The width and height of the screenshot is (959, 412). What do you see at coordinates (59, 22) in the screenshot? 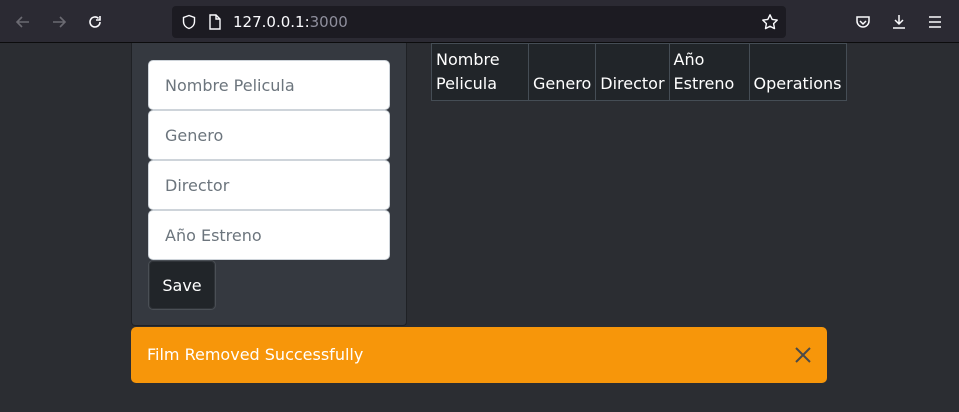
I see `forward-arrow-icon` at bounding box center [59, 22].